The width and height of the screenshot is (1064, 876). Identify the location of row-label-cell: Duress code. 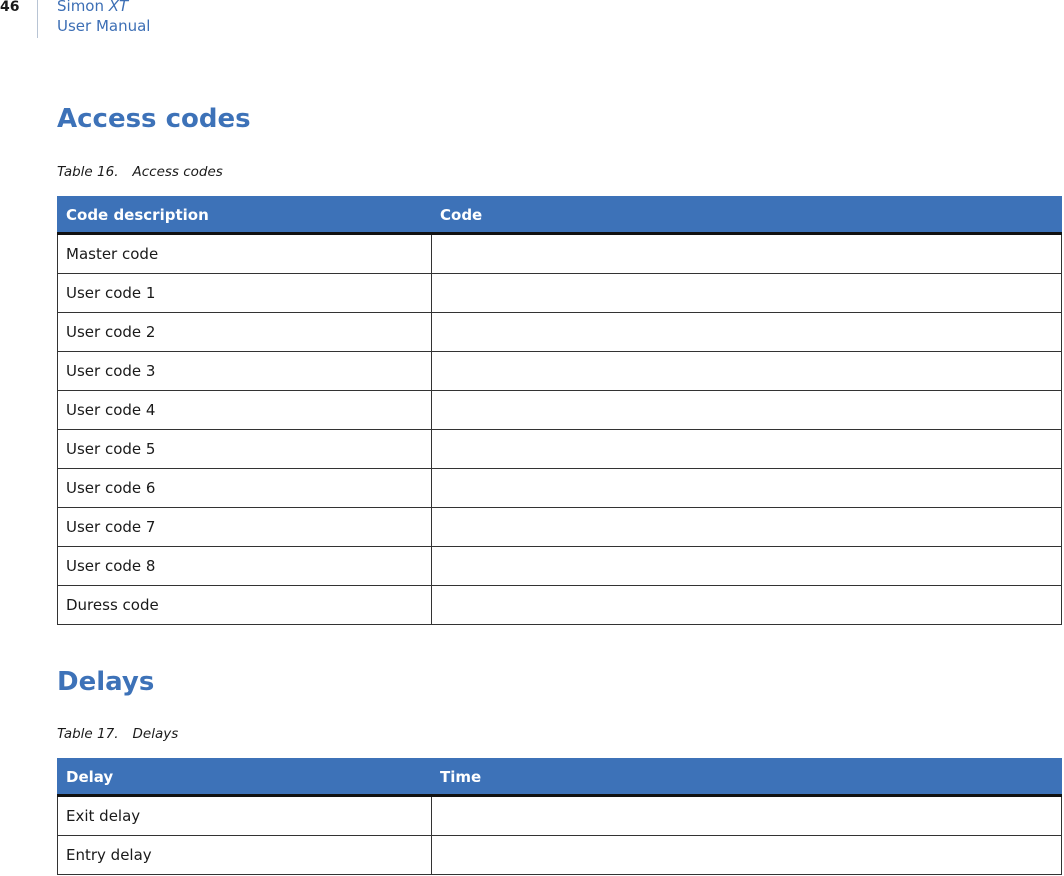
(244, 605).